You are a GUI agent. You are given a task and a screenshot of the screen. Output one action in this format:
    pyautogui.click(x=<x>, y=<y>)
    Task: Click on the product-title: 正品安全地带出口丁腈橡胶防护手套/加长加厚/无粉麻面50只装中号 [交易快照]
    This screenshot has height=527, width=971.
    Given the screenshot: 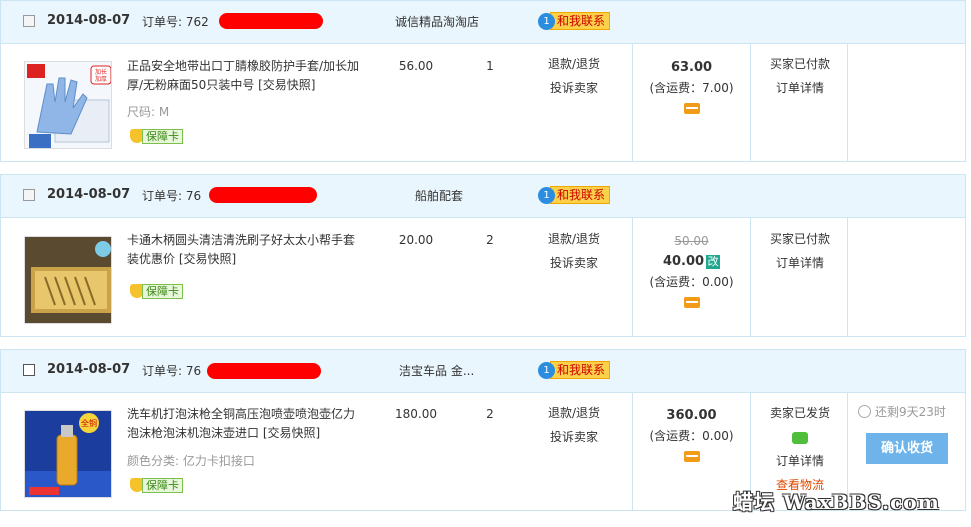 What is the action you would take?
    pyautogui.click(x=244, y=76)
    